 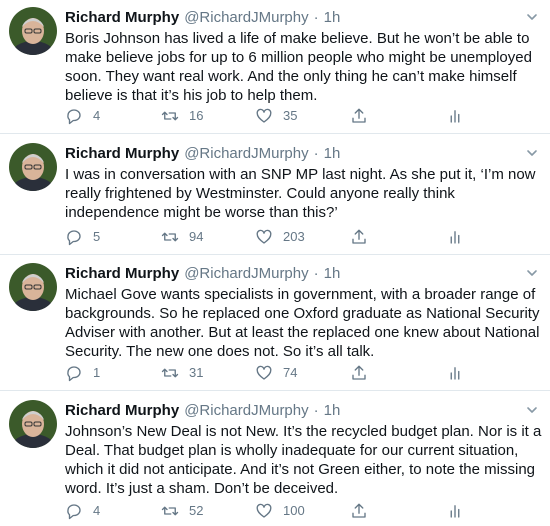 What do you see at coordinates (182, 373) in the screenshot?
I see `retweet-button: 31` at bounding box center [182, 373].